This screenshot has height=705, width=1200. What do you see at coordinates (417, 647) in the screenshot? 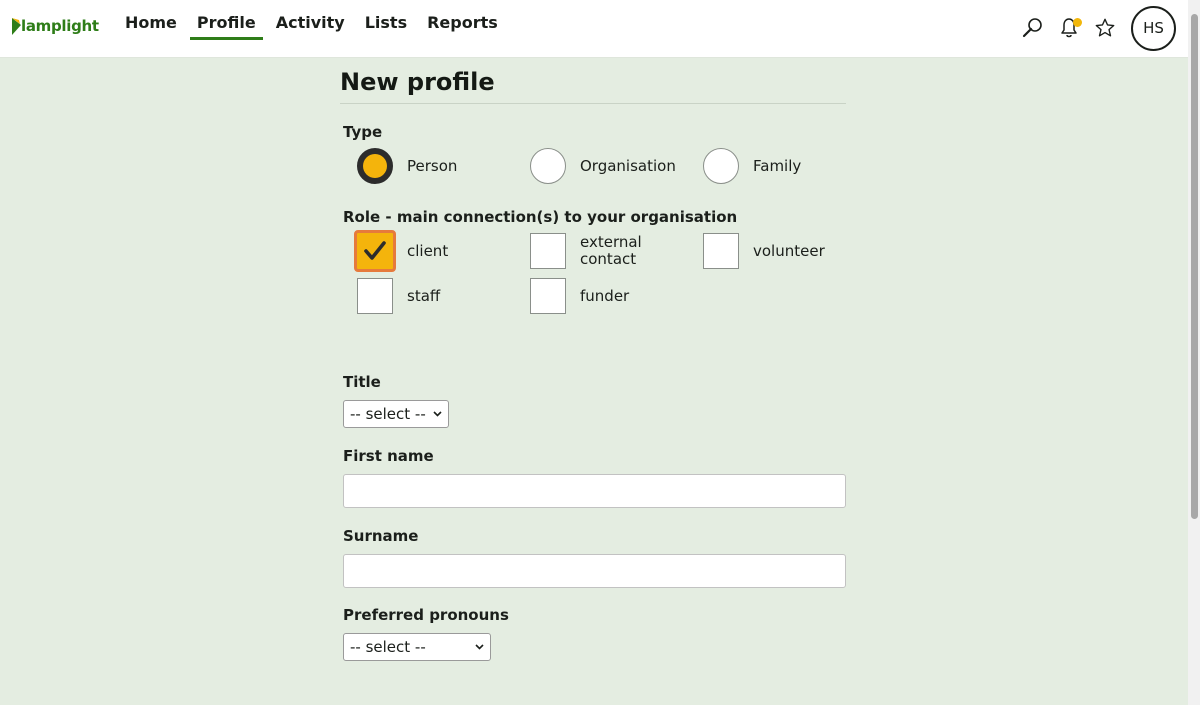
I see `pronouns-select: -- select --` at bounding box center [417, 647].